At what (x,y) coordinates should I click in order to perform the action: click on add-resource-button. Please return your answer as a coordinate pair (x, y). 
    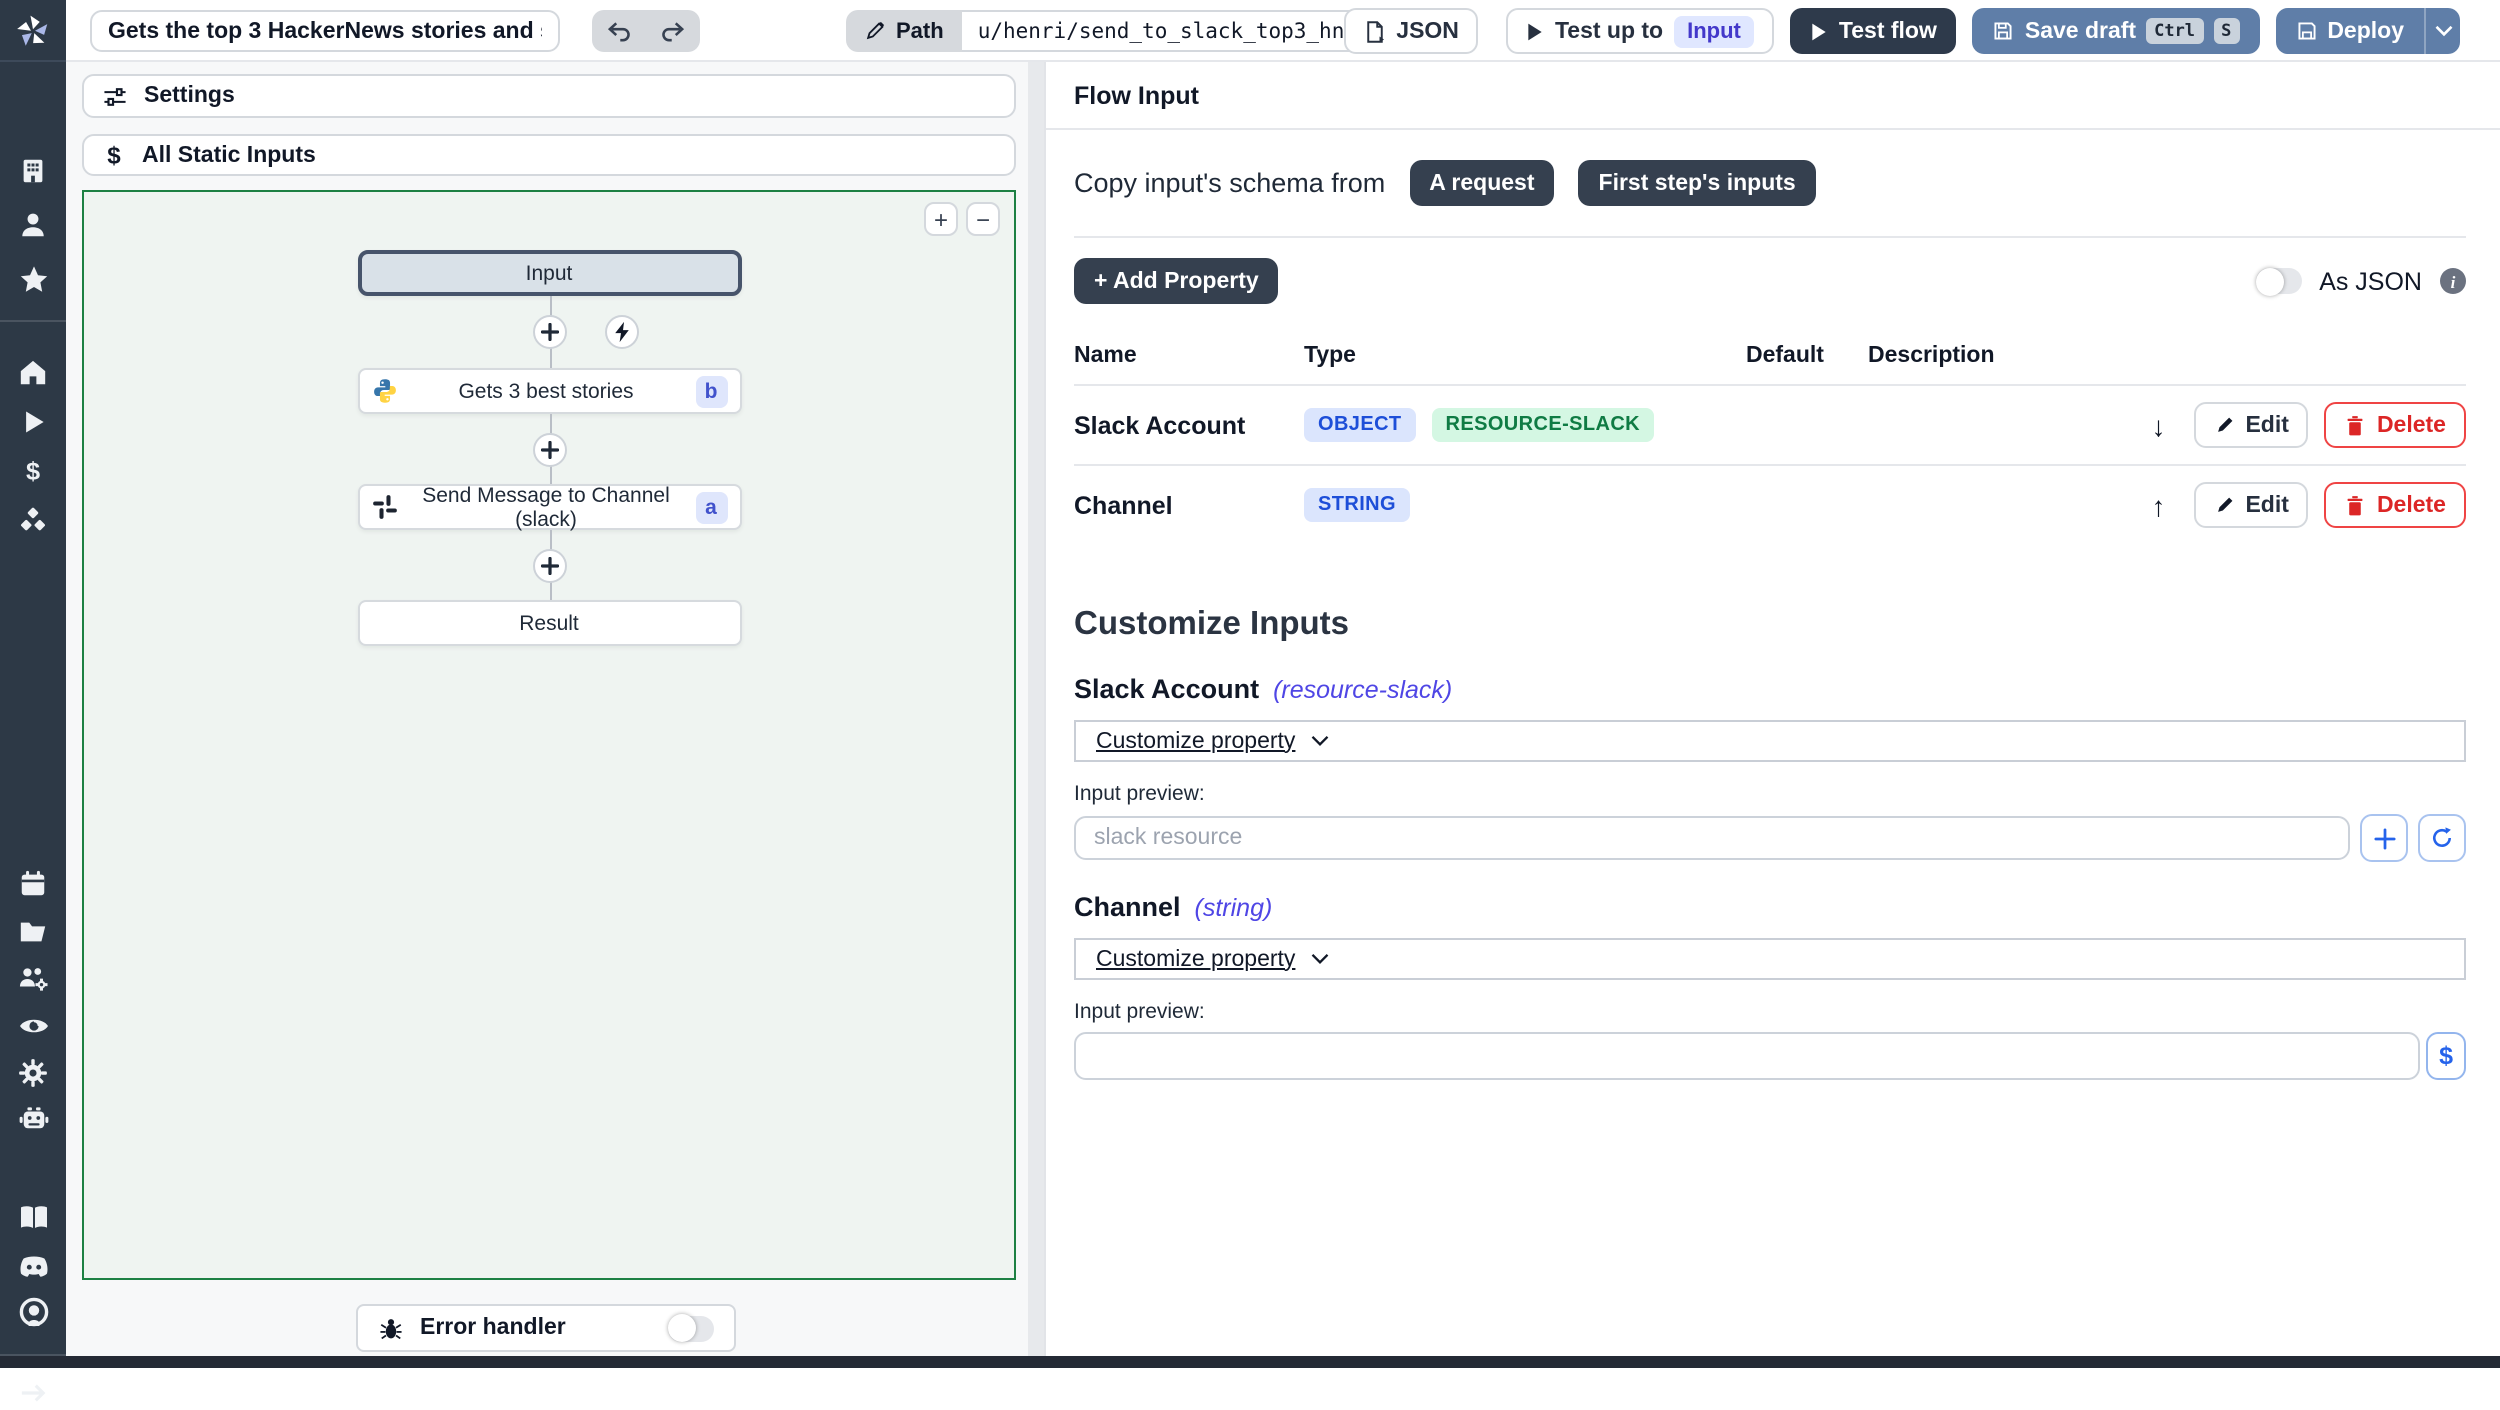
    Looking at the image, I should click on (2384, 838).